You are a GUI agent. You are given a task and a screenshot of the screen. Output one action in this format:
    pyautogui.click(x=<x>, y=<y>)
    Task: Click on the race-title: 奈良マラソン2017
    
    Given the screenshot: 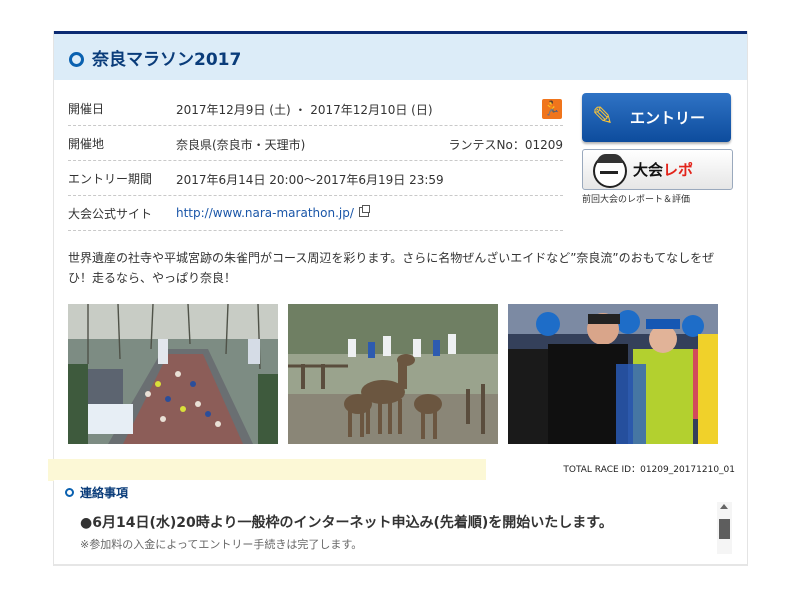 What is the action you would take?
    pyautogui.click(x=167, y=60)
    